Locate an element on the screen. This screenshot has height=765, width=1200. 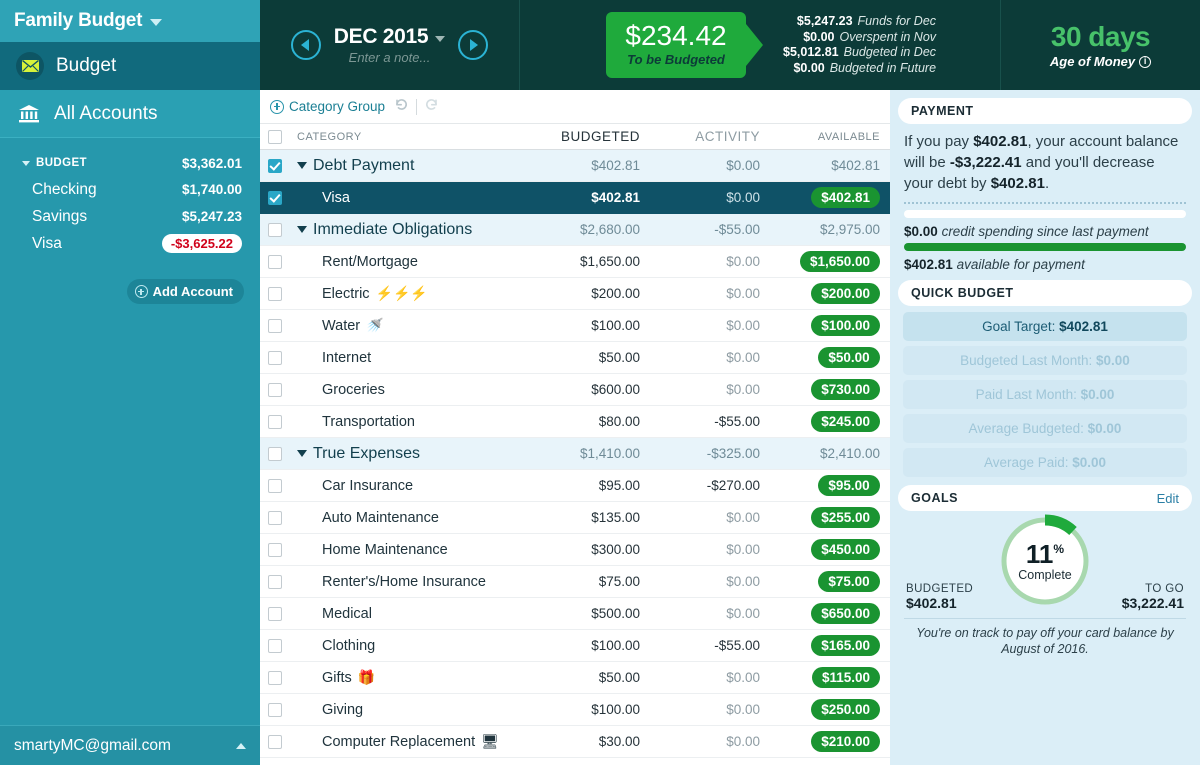
current-month-selector: DEC 2015 is located at coordinates (390, 37).